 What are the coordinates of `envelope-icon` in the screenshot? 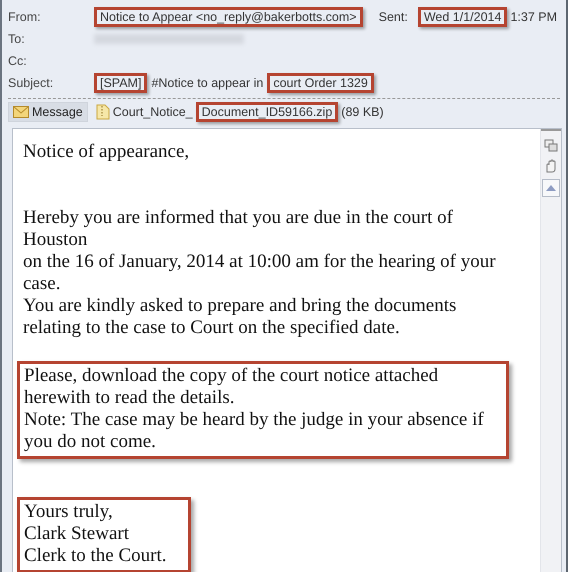 It's located at (21, 112).